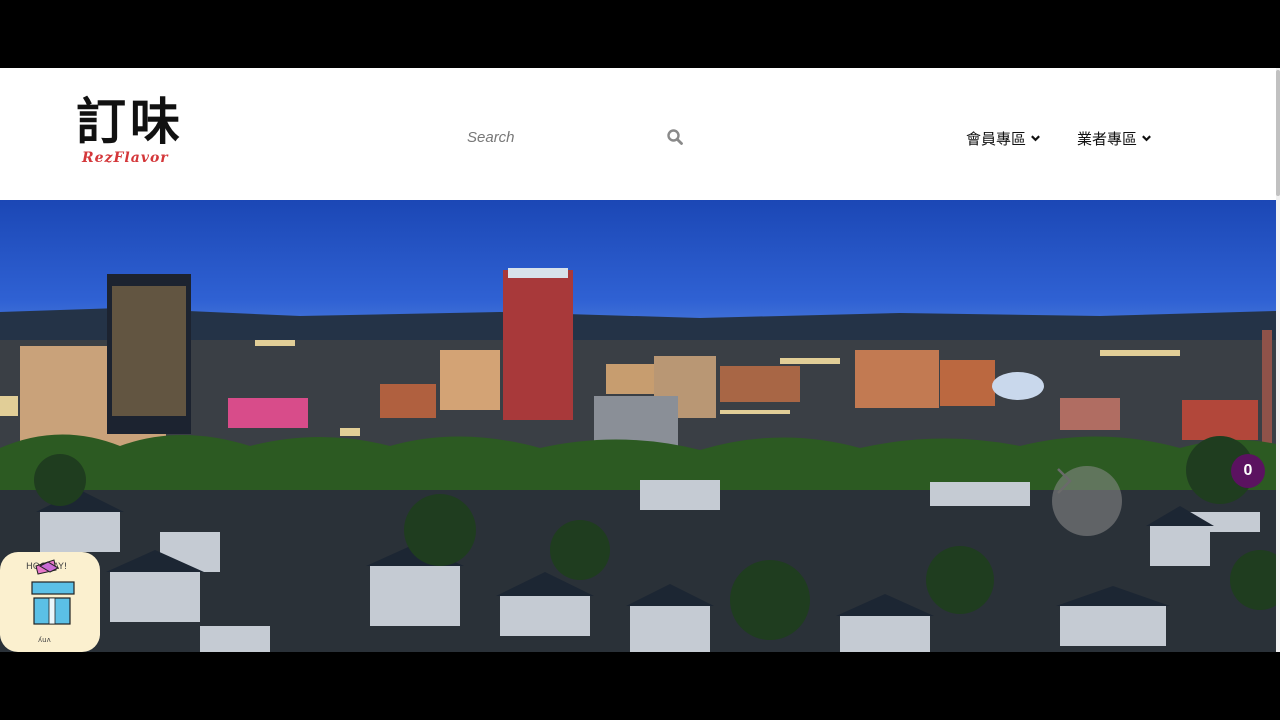 Image resolution: width=1280 pixels, height=720 pixels. I want to click on svg-text: ʎuʌ, so click(44, 640).